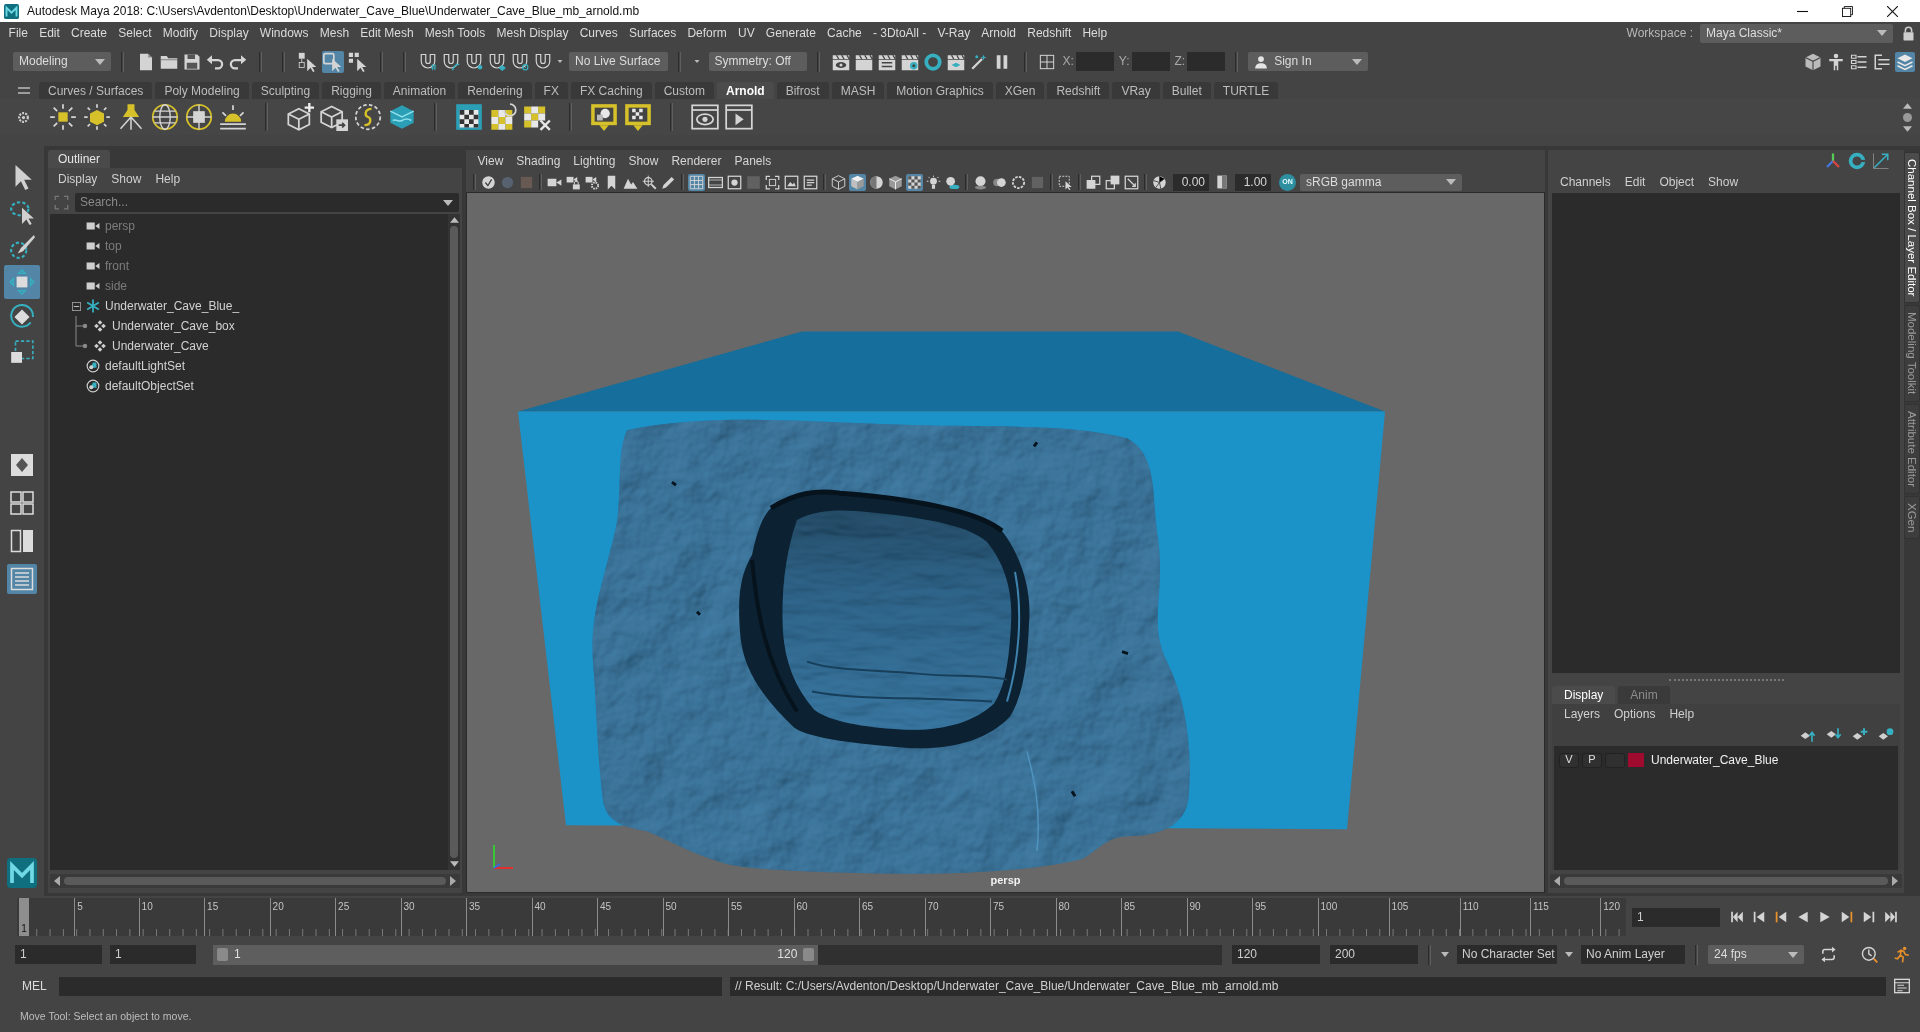 The width and height of the screenshot is (1920, 1032). Describe the element at coordinates (1131, 182) in the screenshot. I see `resize-frame-icon` at that location.